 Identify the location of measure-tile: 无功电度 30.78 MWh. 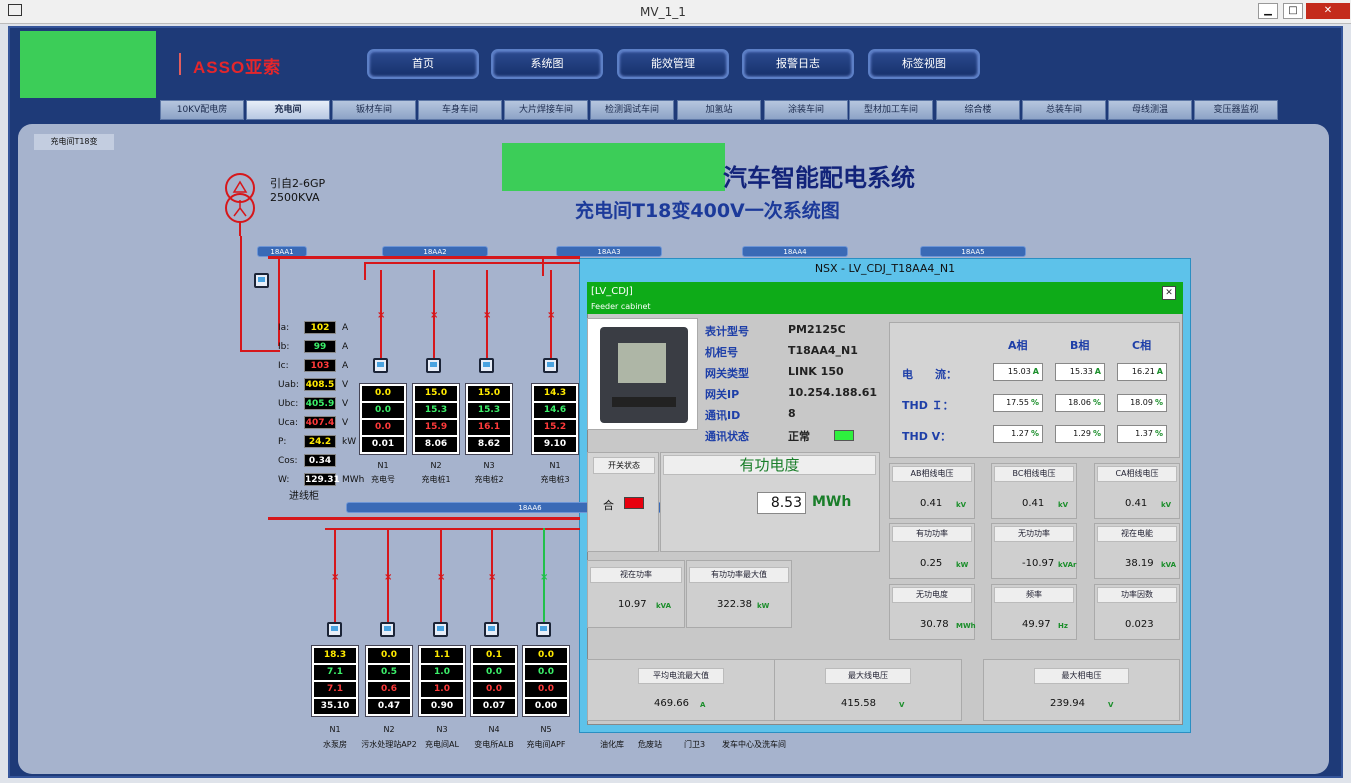
(932, 612).